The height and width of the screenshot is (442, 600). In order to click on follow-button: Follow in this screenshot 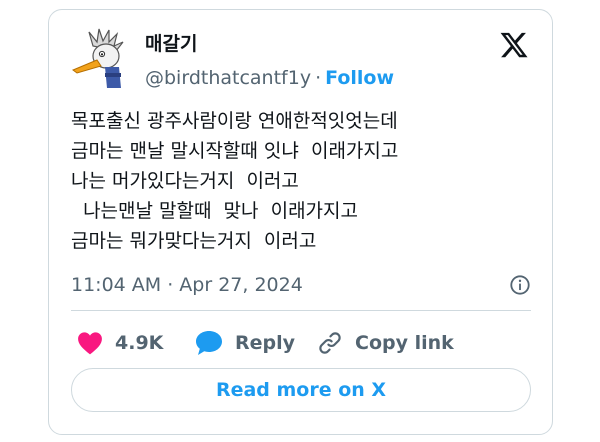, I will do `click(359, 78)`.